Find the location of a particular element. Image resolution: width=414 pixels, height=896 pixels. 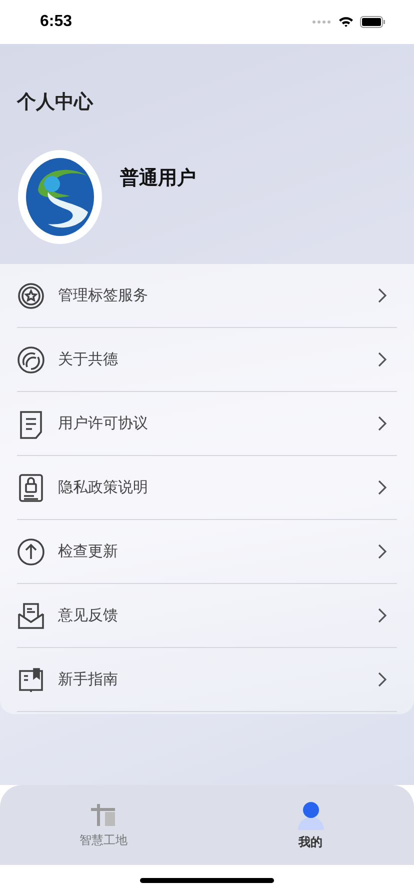

crane-icon is located at coordinates (103, 815).